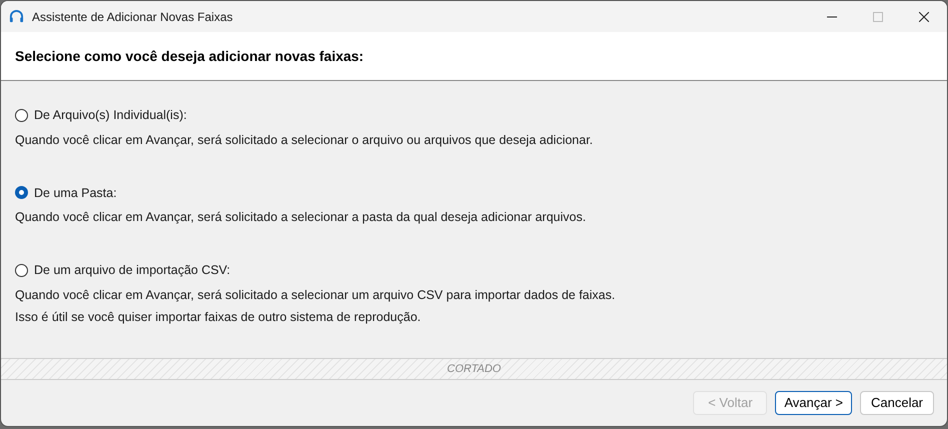  I want to click on option-description: Quando você clicar em Avançar, será solicitado a selecionar a pasta da qual deseja adicionar arquivos., so click(301, 217).